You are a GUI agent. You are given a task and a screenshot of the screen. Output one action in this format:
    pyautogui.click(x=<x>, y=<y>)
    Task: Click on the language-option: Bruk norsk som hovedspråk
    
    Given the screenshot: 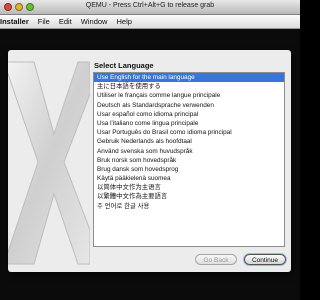 What is the action you would take?
    pyautogui.click(x=189, y=160)
    